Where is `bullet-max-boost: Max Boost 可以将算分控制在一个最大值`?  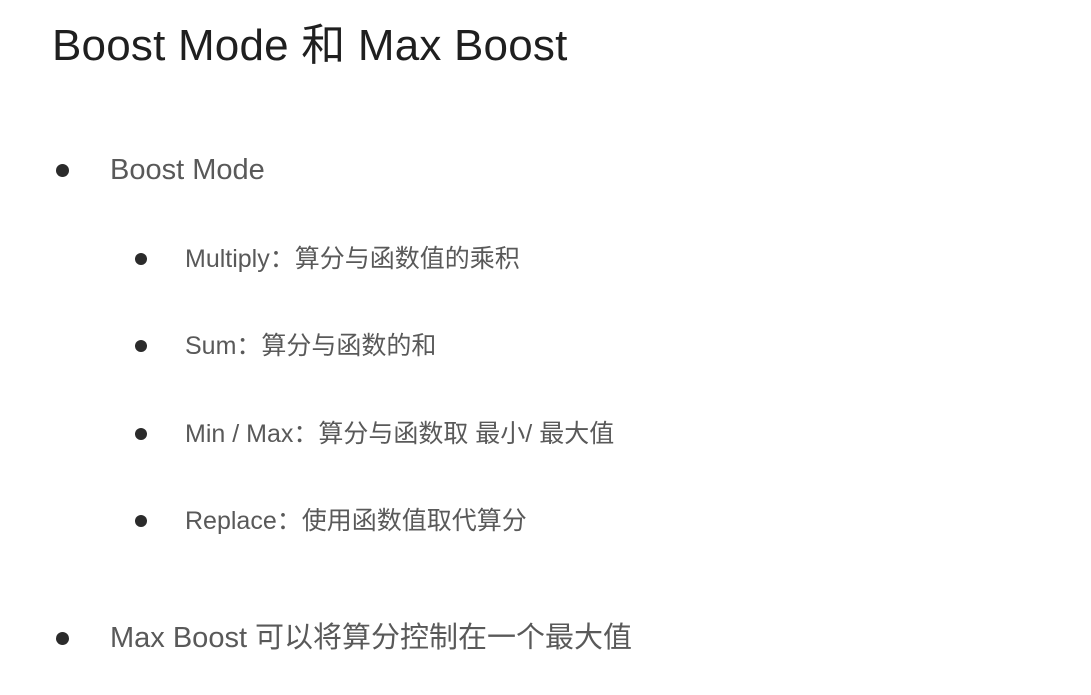 bullet-max-boost: Max Boost 可以将算分控制在一个最大值 is located at coordinates (344, 638).